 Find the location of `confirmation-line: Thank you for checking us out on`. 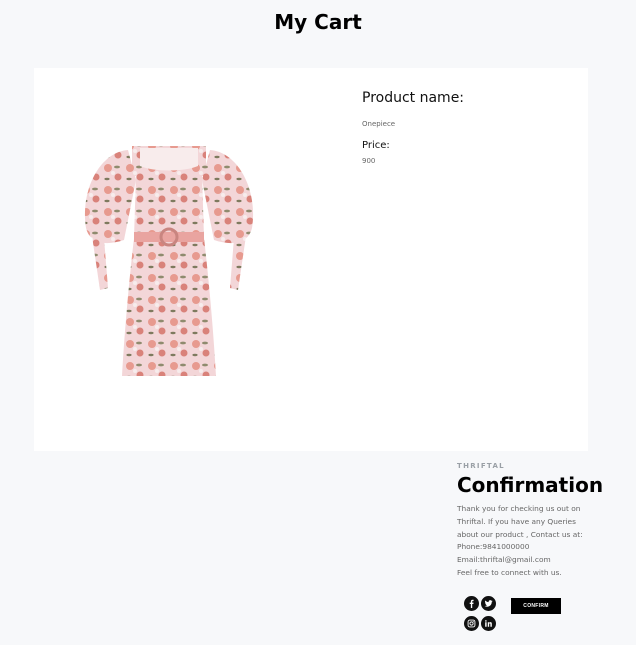

confirmation-line: Thank you for checking us out on is located at coordinates (519, 508).